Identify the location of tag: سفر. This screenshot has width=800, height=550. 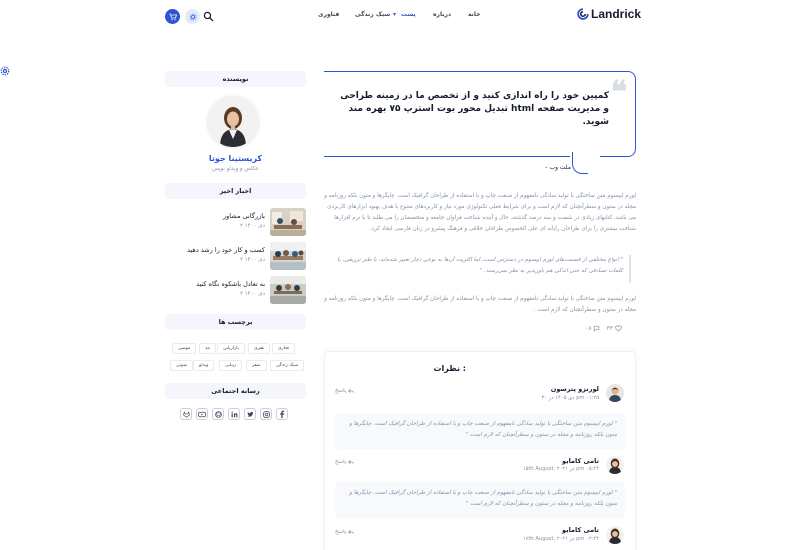
(256, 365).